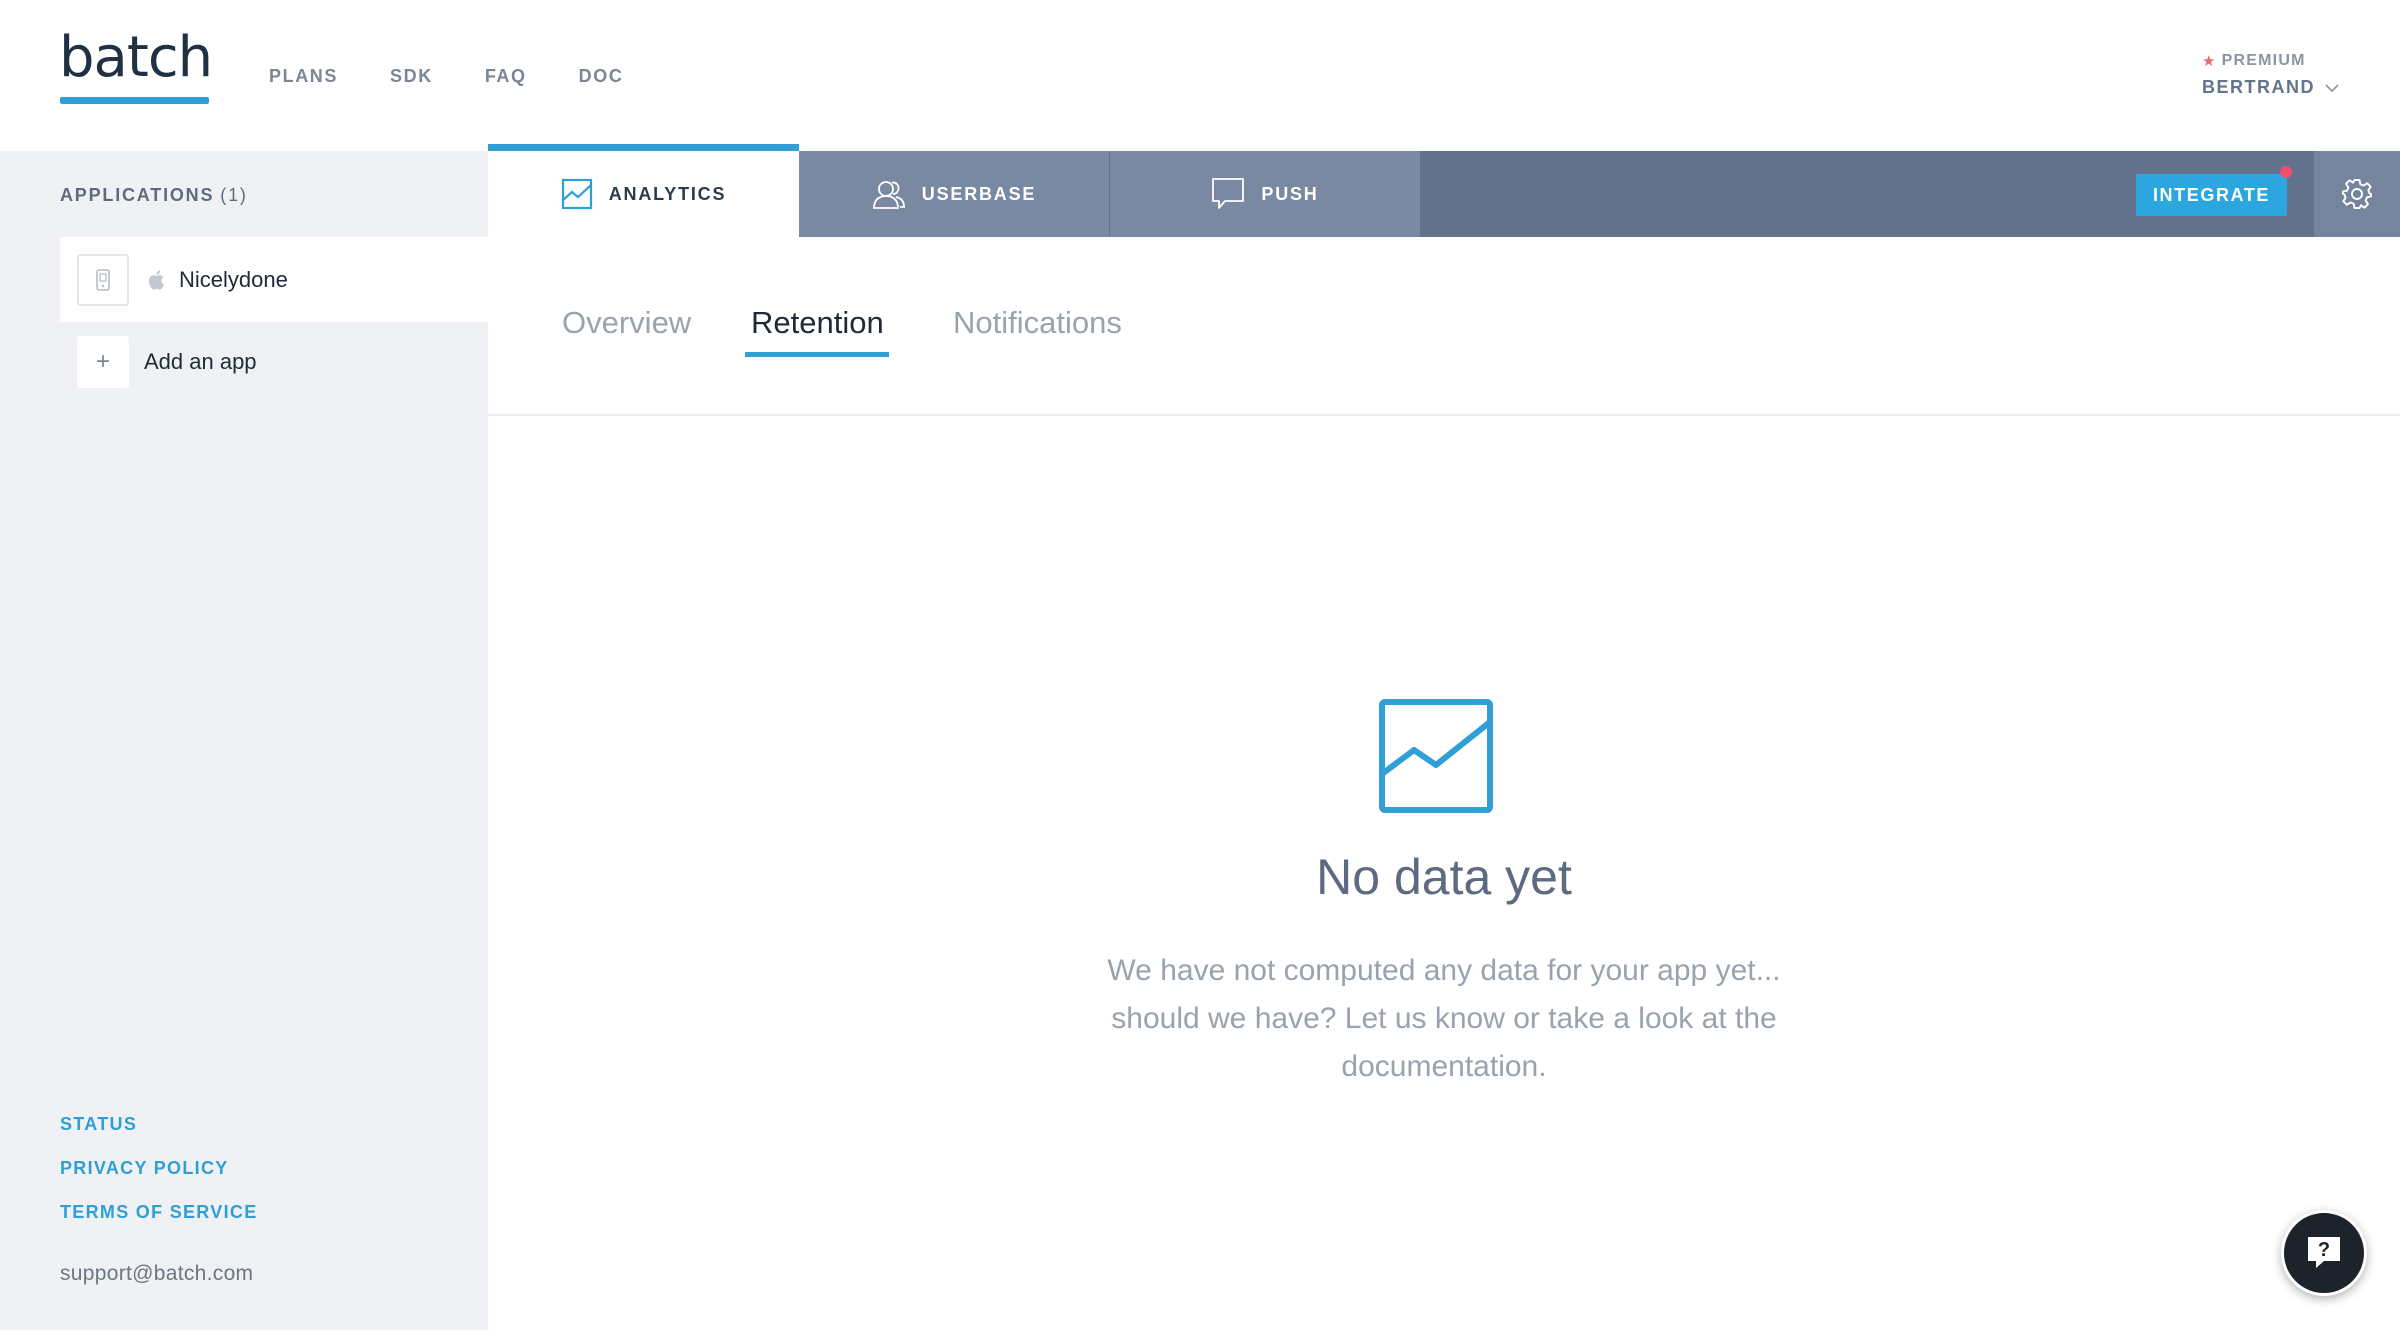  I want to click on tab-push: PUSH, so click(1265, 194).